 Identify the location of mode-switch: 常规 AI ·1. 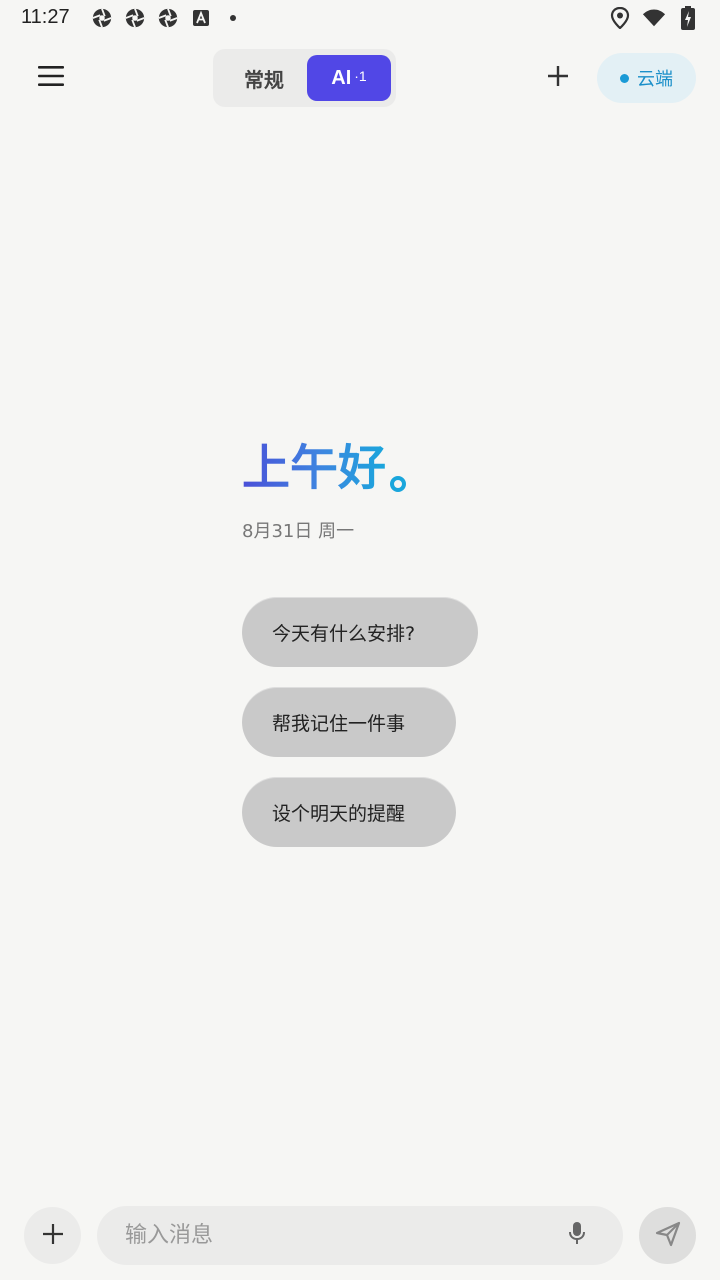
(304, 78).